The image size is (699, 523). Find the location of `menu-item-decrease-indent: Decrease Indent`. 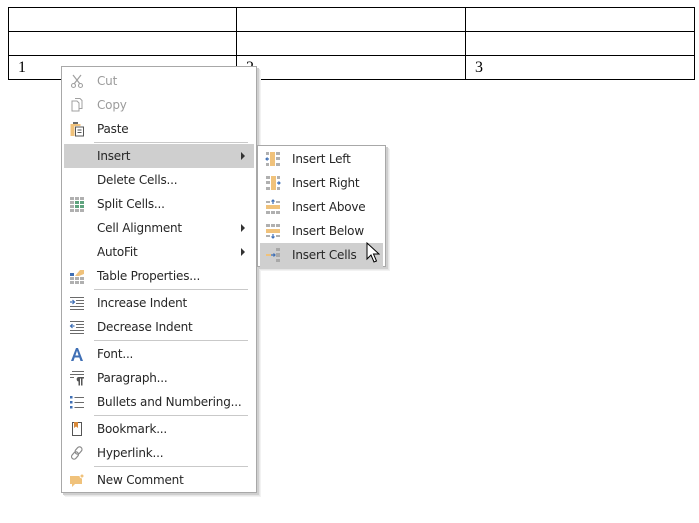

menu-item-decrease-indent: Decrease Indent is located at coordinates (159, 327).